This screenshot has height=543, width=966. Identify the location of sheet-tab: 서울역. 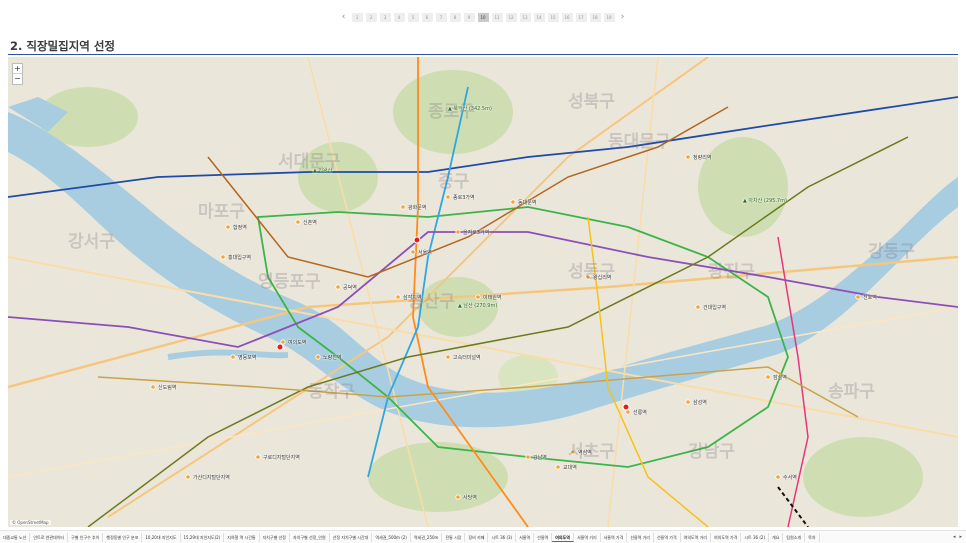
(525, 537).